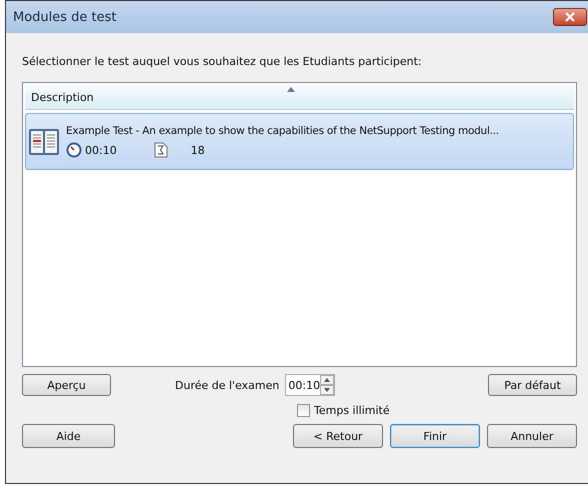 The image size is (588, 486). Describe the element at coordinates (310, 385) in the screenshot. I see `duration-spinner: 00:10` at that location.